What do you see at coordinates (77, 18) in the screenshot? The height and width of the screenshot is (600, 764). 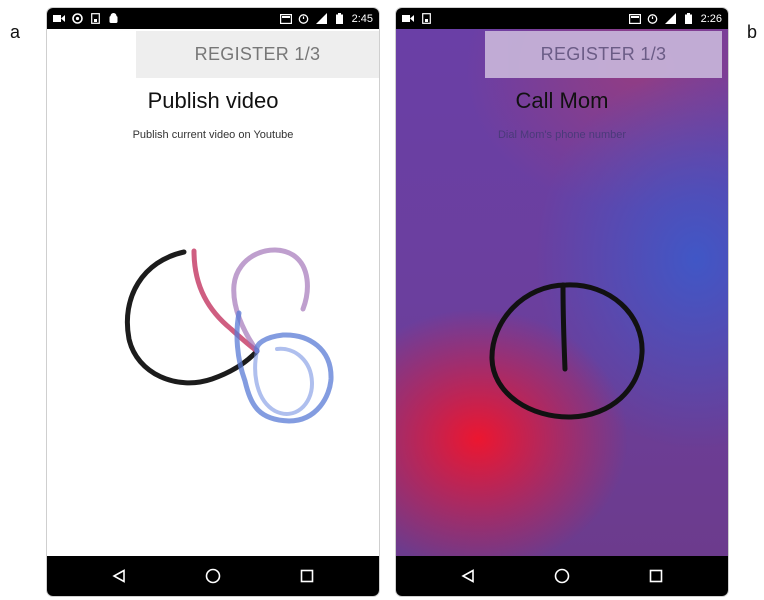 I see `whatsapp-icon` at bounding box center [77, 18].